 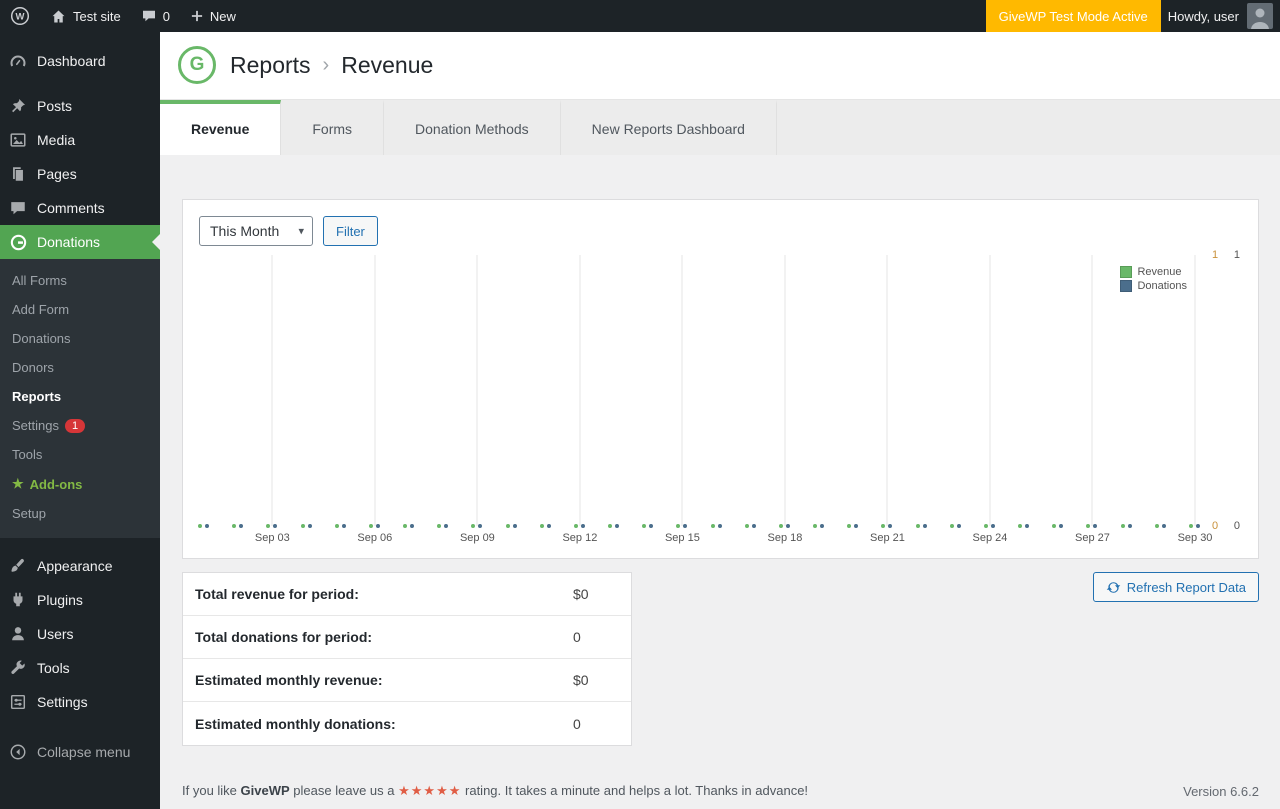 I want to click on revenue-axis-tick: 1, so click(x=1215, y=255).